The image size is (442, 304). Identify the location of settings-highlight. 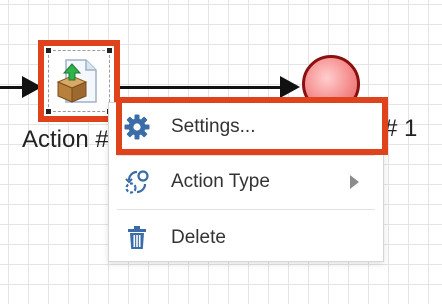
(252, 126).